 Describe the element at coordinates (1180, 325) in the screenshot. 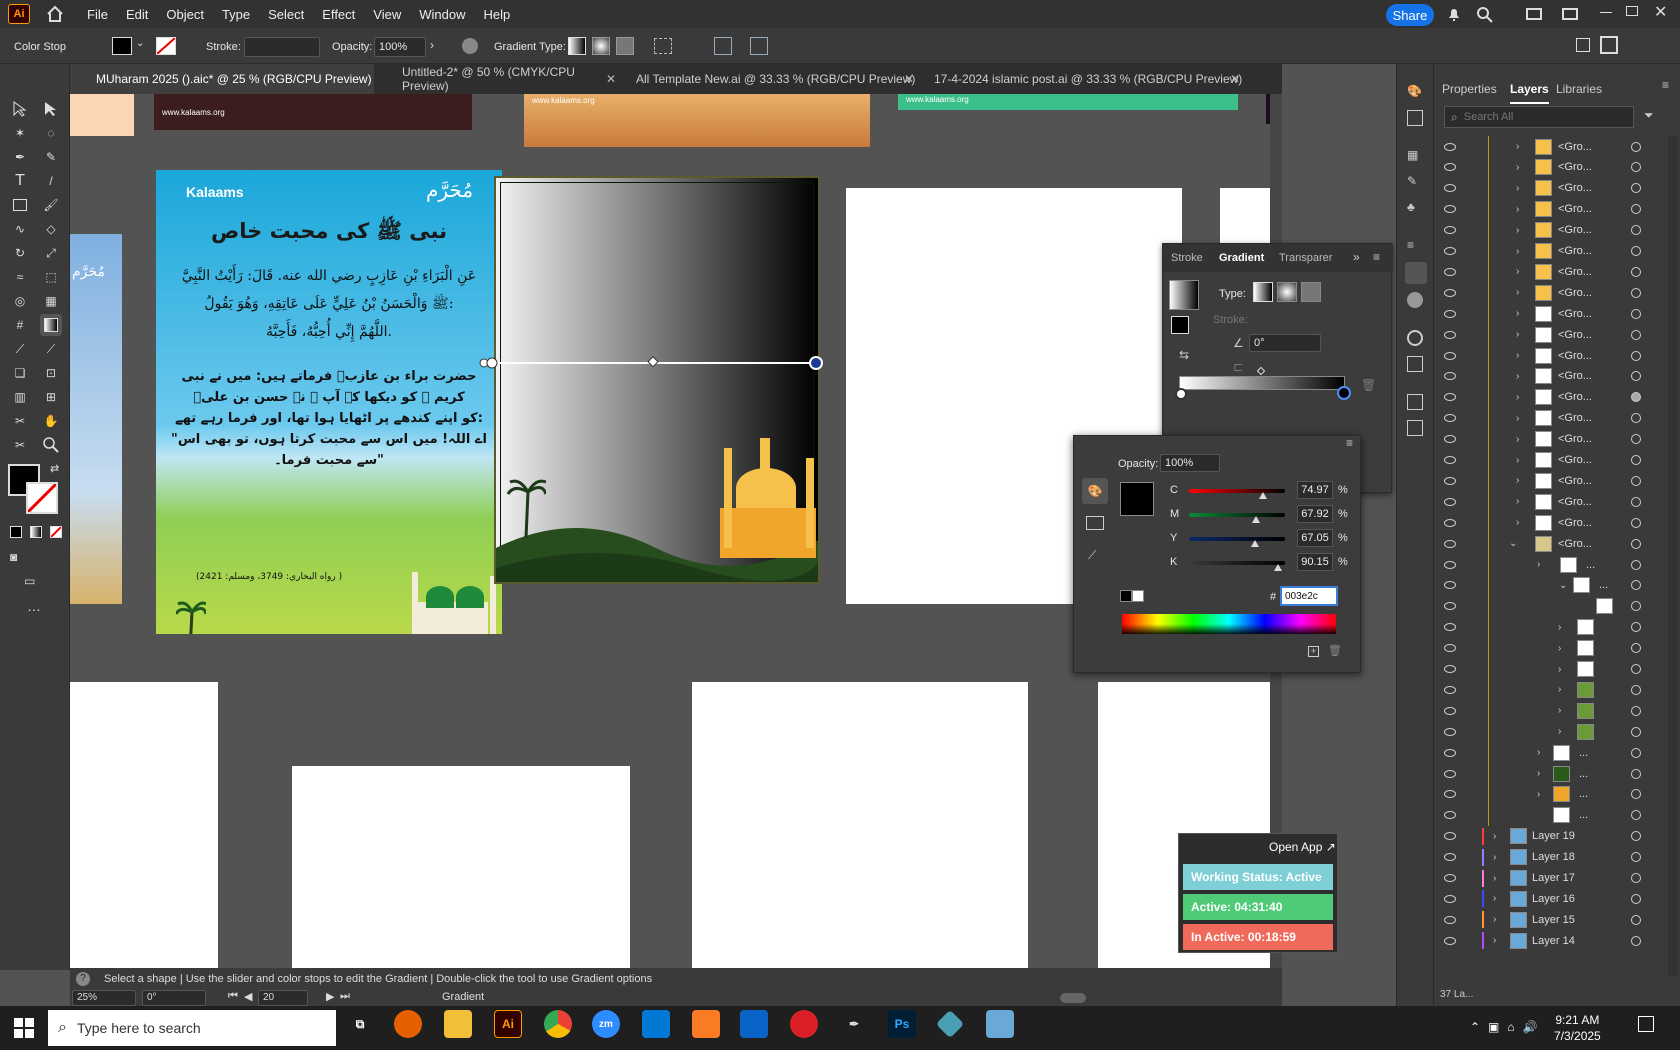

I see `fill-stroke-swatch` at that location.